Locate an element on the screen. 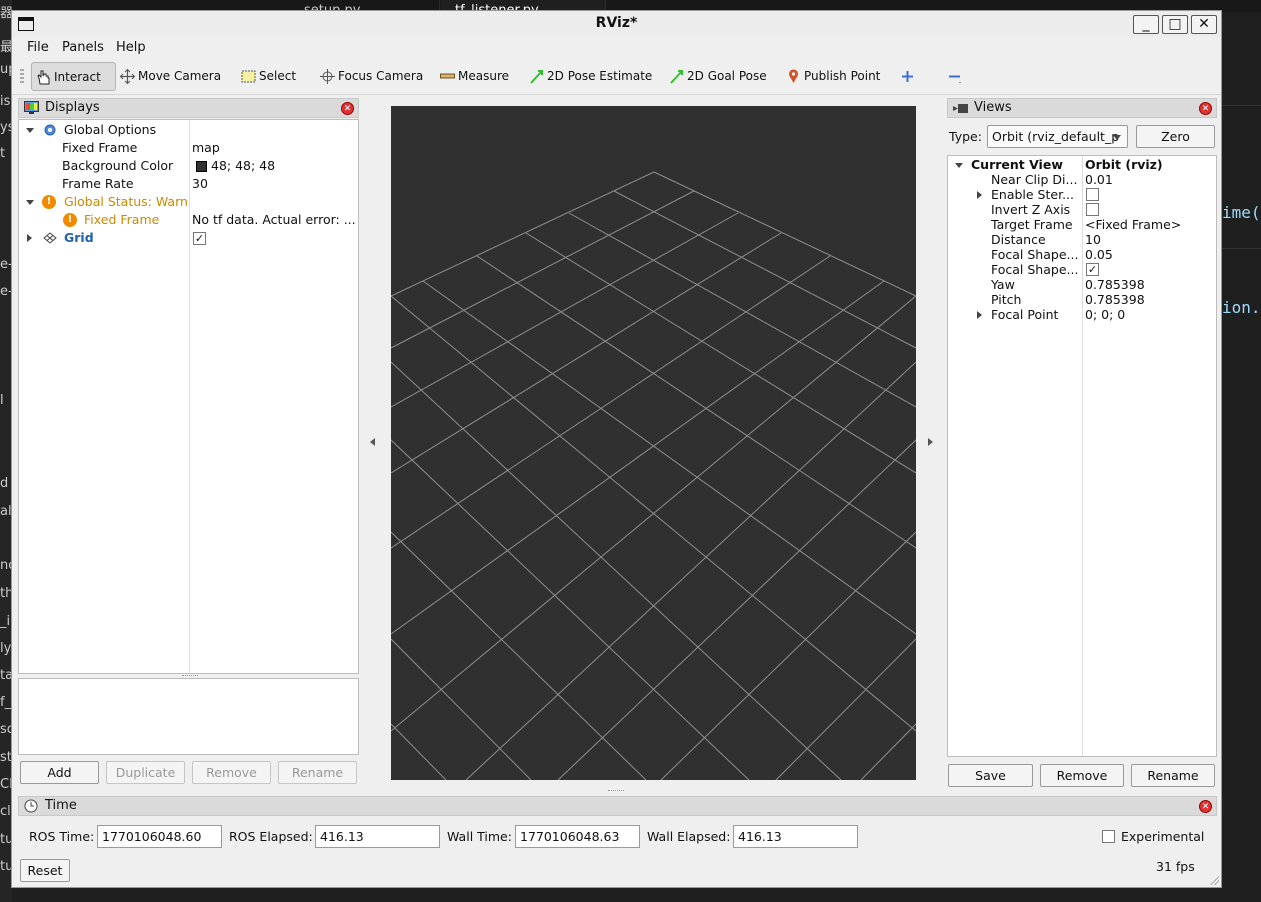  bg-code: ime( is located at coordinates (1241, 212).